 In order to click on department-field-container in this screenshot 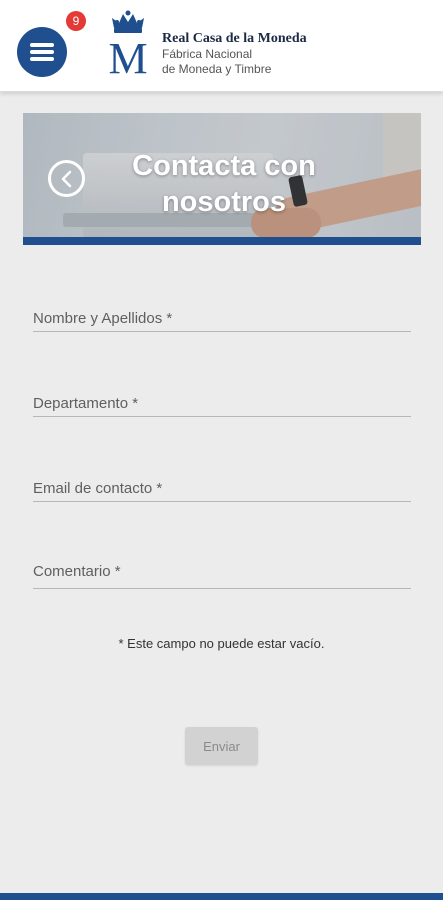, I will do `click(222, 401)`.